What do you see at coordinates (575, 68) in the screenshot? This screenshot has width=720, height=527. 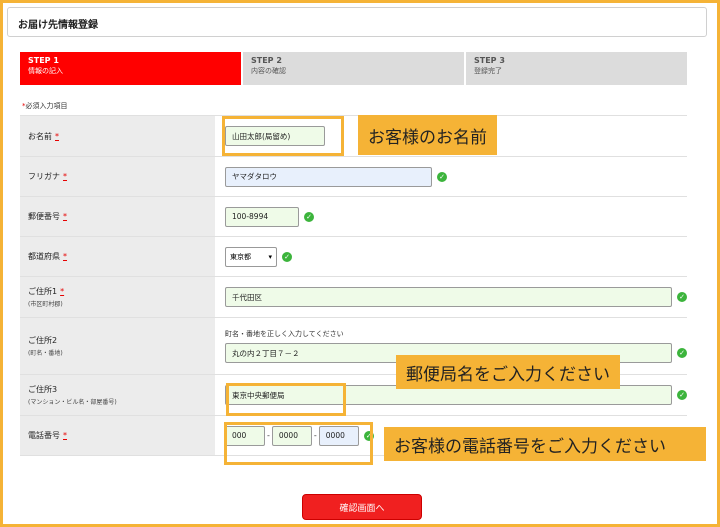 I see `step-3: STEP 3 登録完了` at bounding box center [575, 68].